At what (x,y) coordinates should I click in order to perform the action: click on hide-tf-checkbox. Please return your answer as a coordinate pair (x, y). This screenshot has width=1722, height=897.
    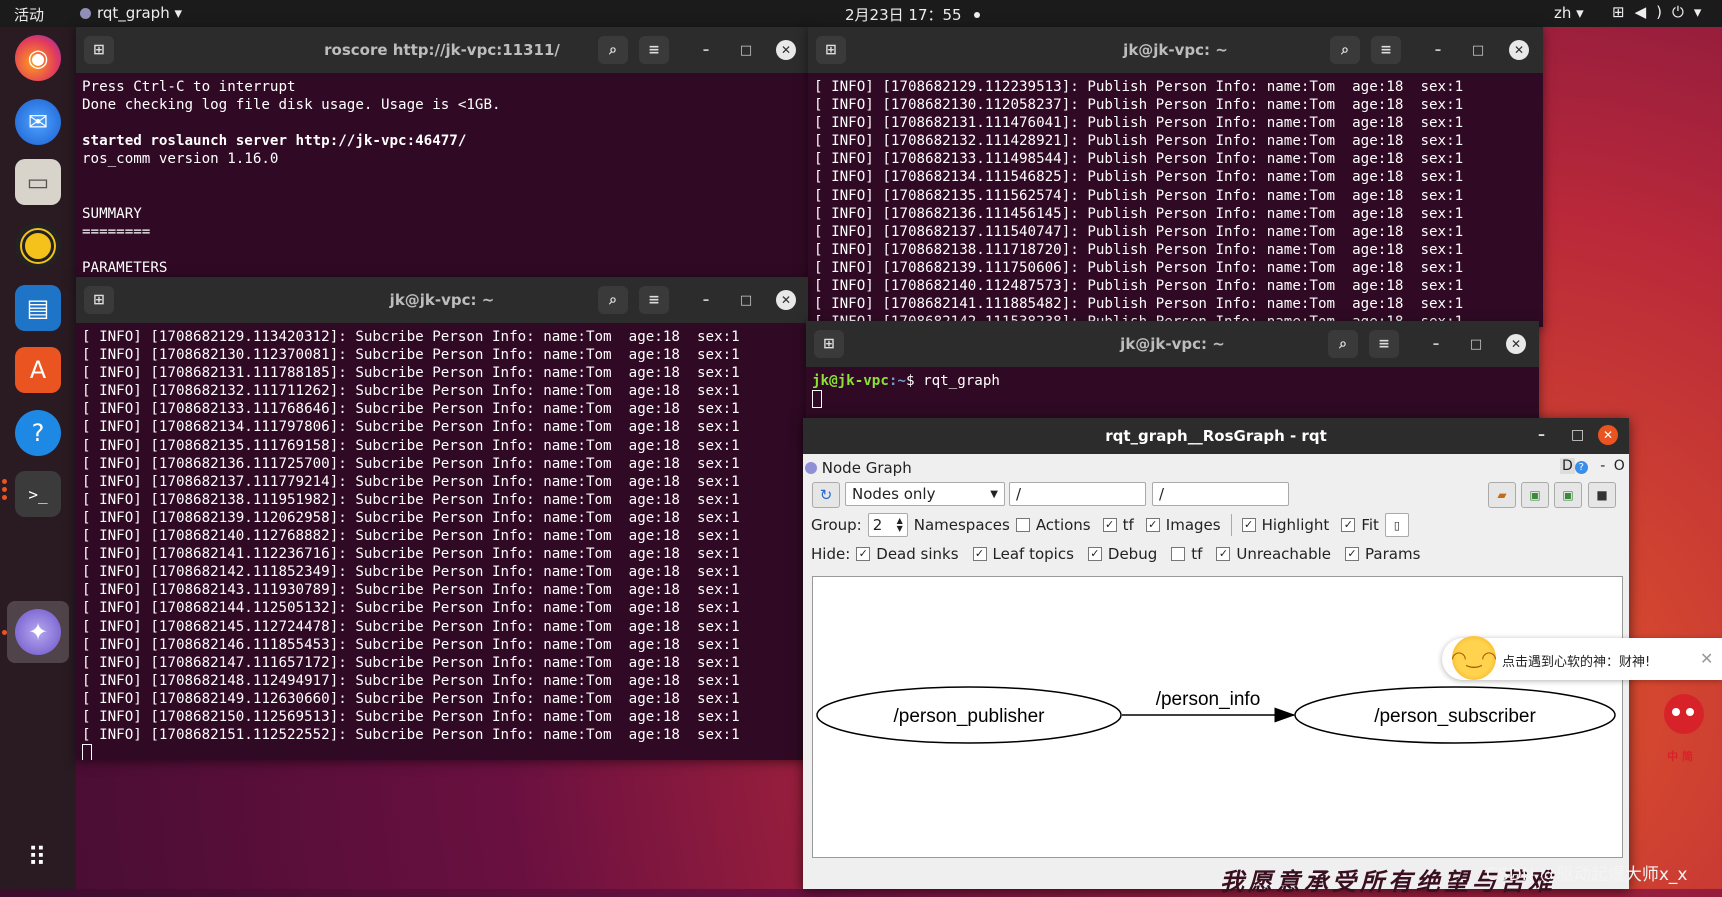
    Looking at the image, I should click on (1178, 554).